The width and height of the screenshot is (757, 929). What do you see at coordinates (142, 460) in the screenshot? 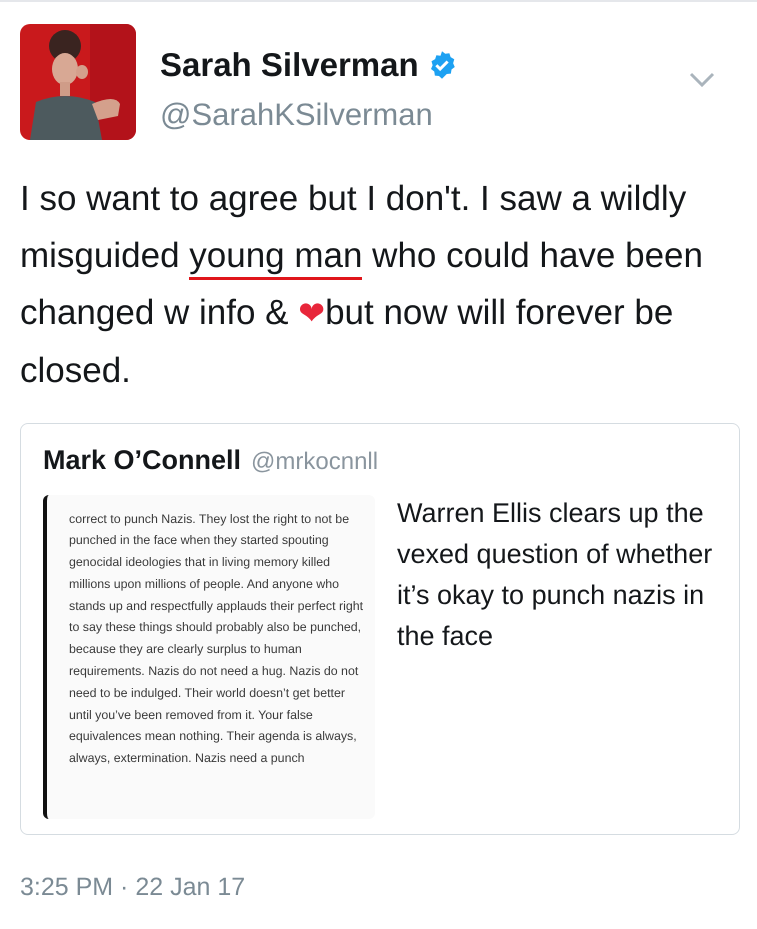
I see `quoted-author-name: Mark O’Connell` at bounding box center [142, 460].